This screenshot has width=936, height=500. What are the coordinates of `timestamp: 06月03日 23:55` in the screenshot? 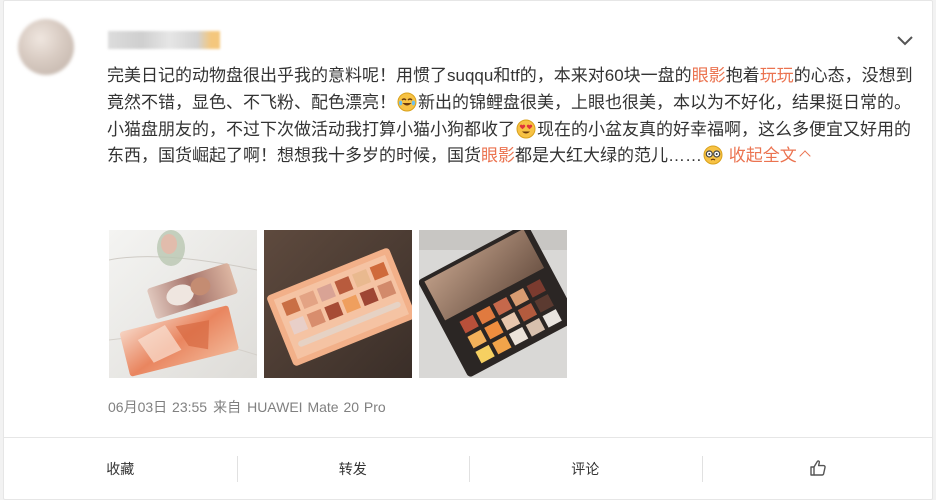 It's located at (157, 407).